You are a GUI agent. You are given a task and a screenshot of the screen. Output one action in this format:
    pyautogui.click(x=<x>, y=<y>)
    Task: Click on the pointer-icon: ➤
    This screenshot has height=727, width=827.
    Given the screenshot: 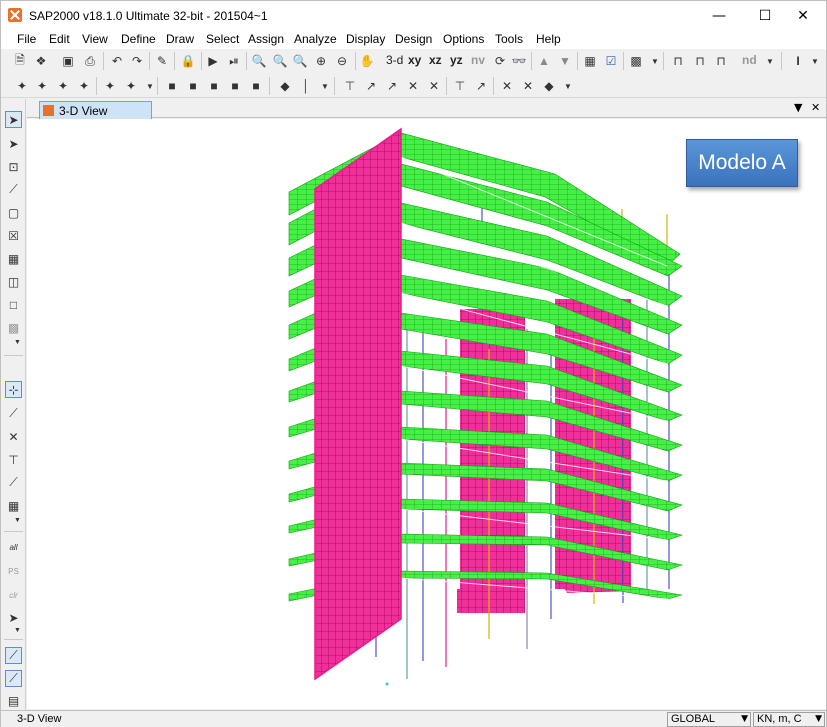 What is the action you would take?
    pyautogui.click(x=13, y=119)
    